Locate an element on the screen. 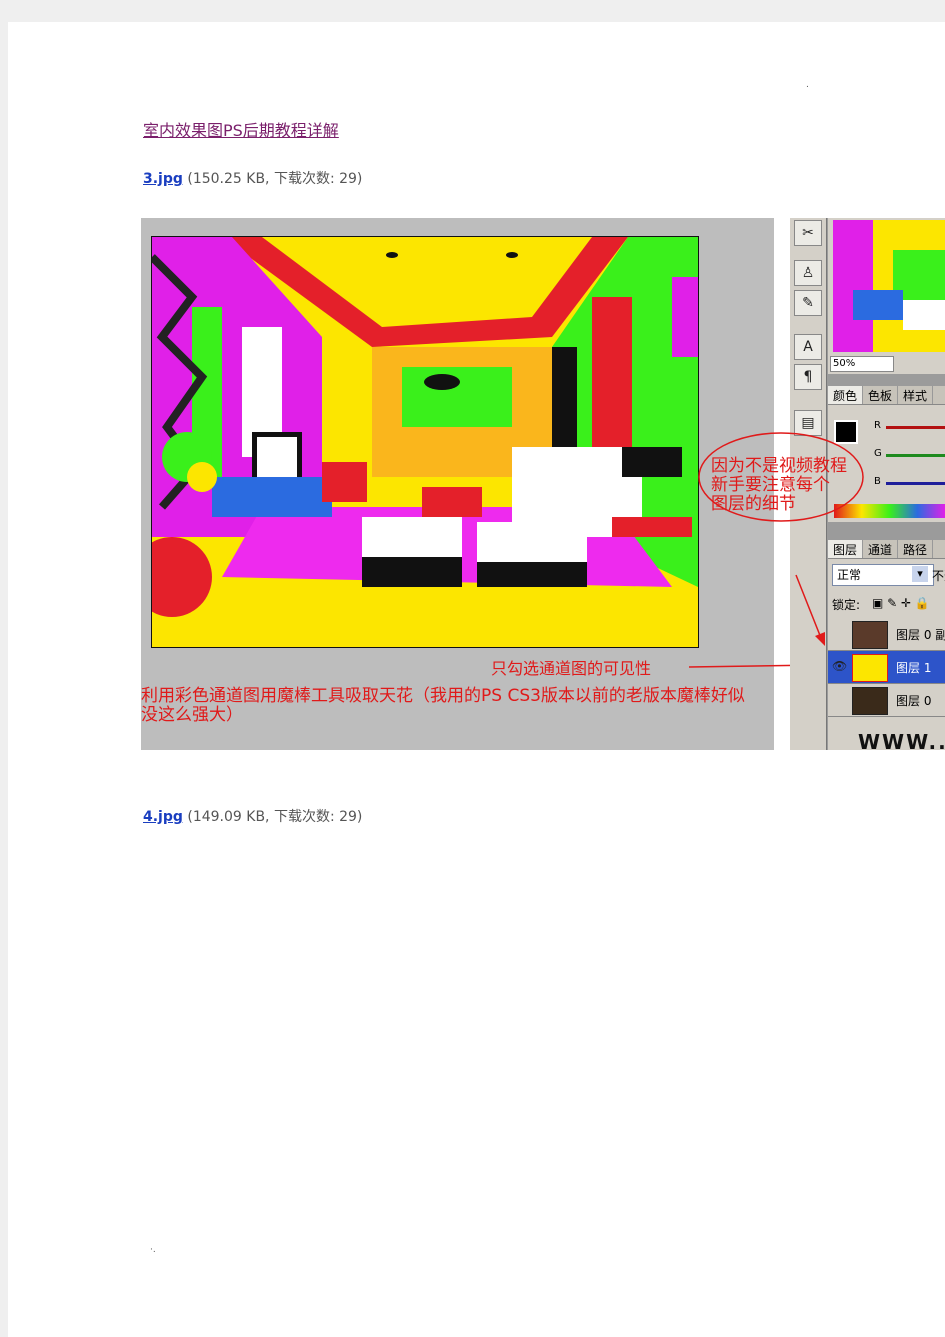  layer-row-selected: 👁 图层 1 is located at coordinates (886, 667).